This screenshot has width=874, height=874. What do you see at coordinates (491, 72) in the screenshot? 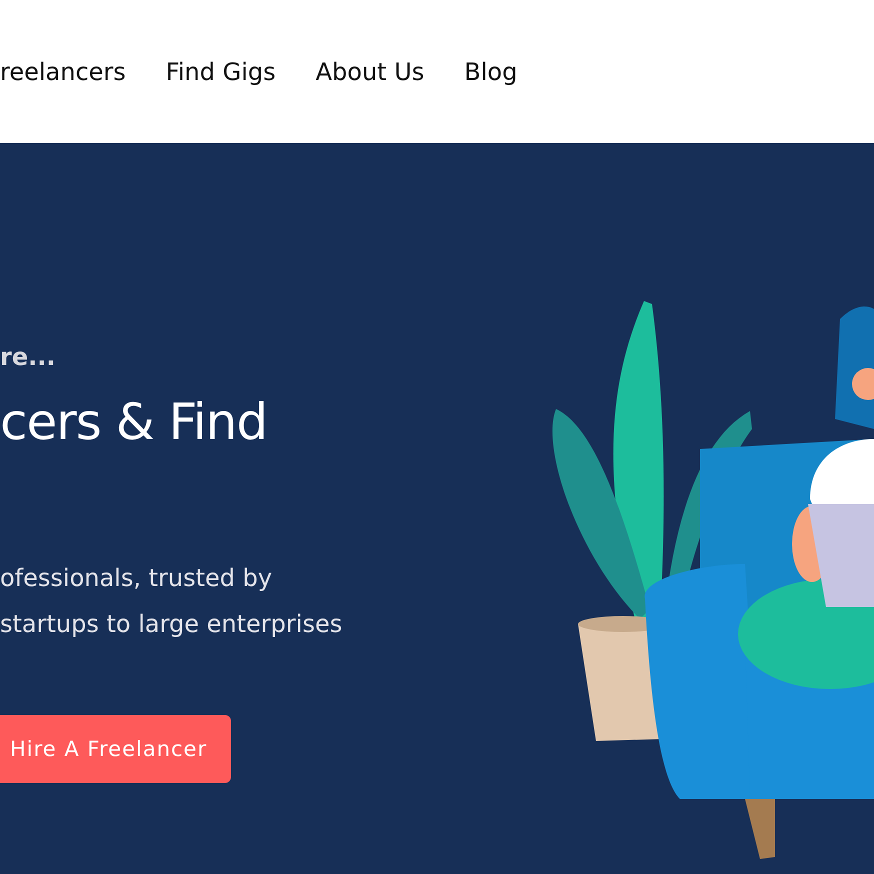
I see `nav-link: Blog` at bounding box center [491, 72].